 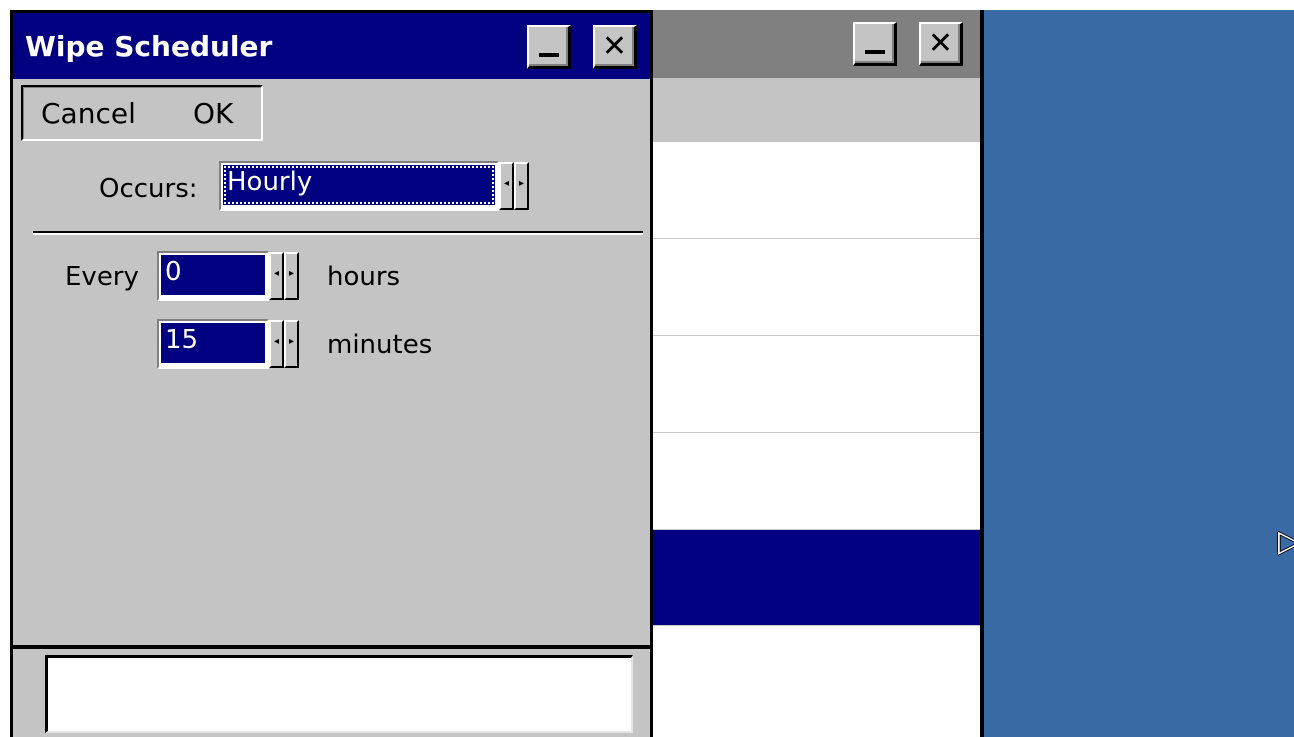 I want to click on minutes-decrease-button: ◂, so click(x=276, y=344).